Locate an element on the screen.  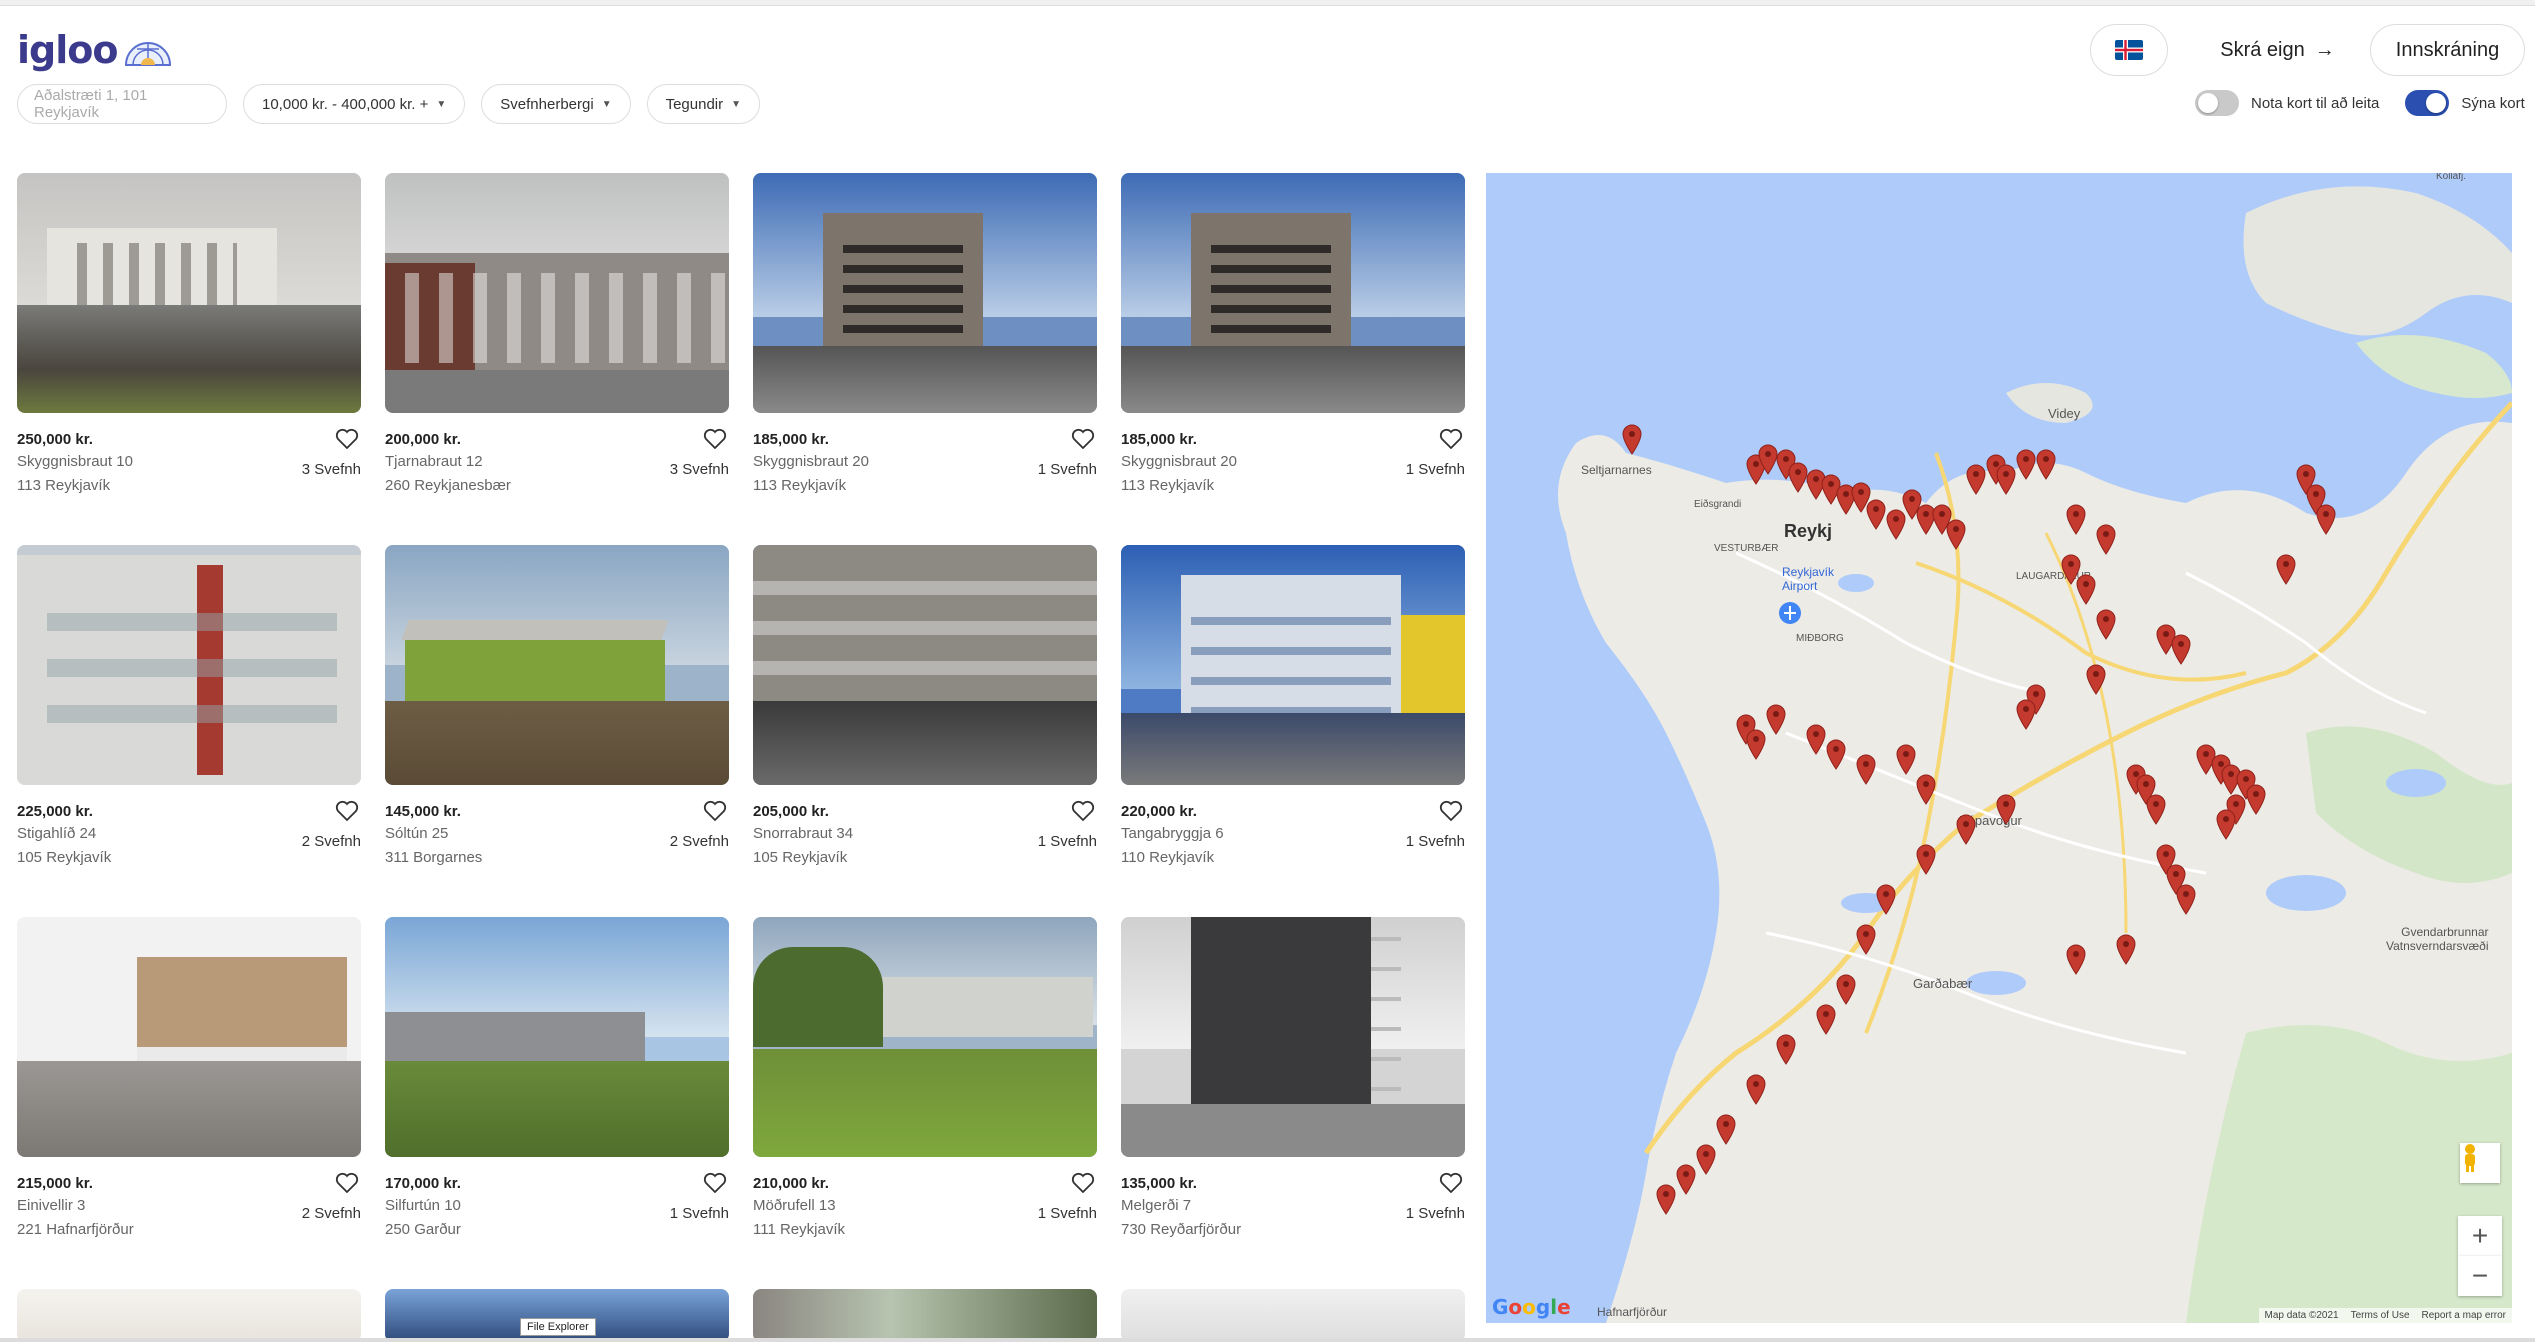
map-search-toggle is located at coordinates (2217, 103).